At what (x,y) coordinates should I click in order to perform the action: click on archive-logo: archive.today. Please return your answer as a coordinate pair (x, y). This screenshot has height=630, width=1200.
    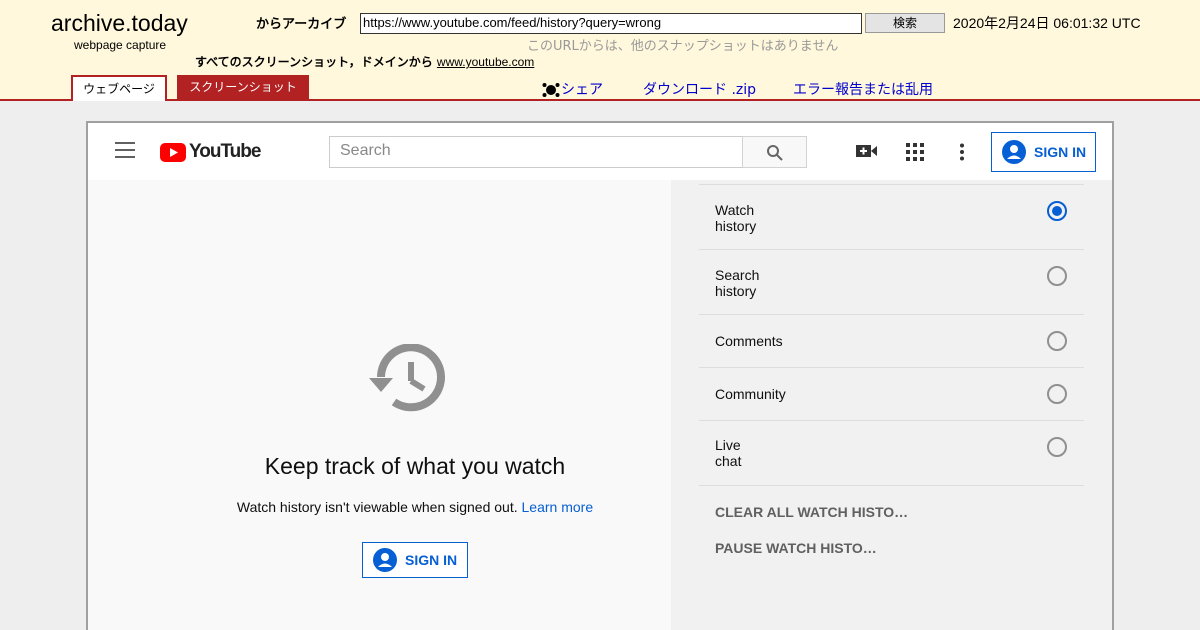
    Looking at the image, I should click on (119, 23).